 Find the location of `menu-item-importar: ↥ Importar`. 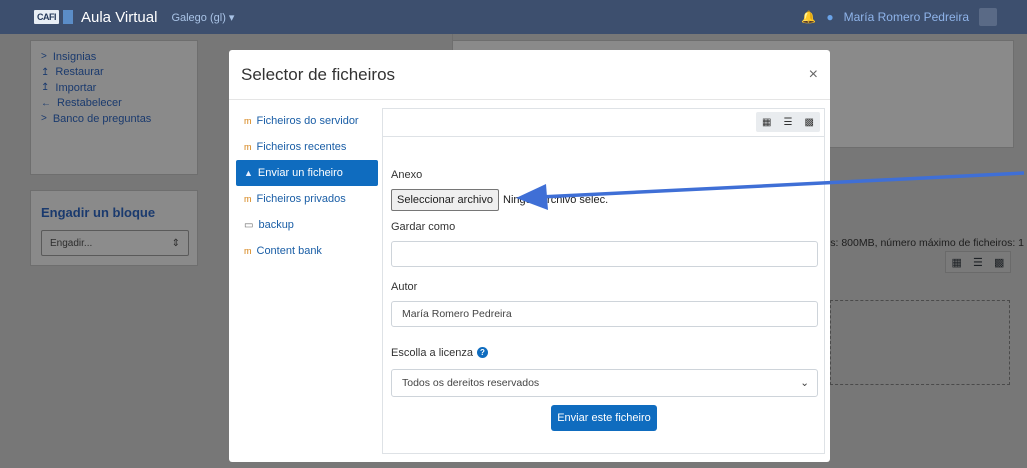

menu-item-importar: ↥ Importar is located at coordinates (119, 88).